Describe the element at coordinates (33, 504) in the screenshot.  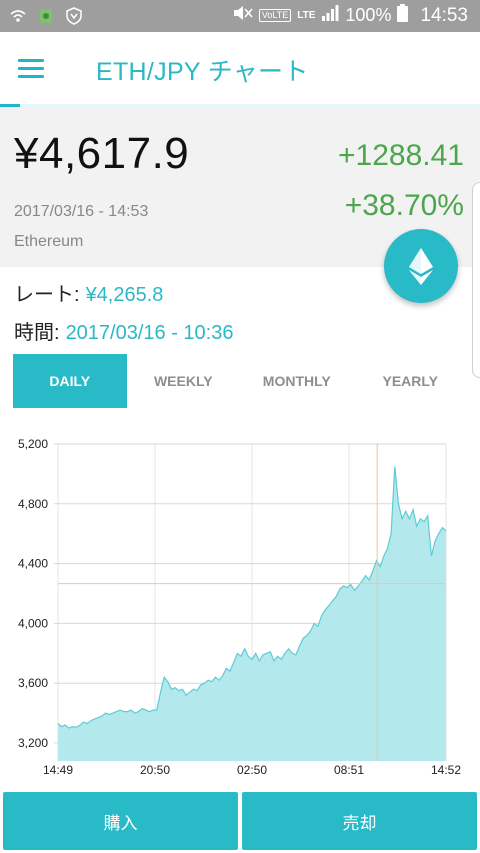
I see `chart-ytick-label: 4,800` at that location.